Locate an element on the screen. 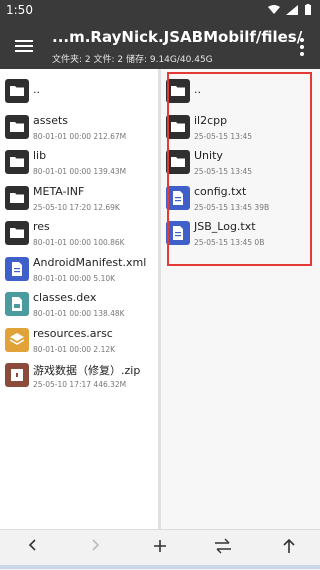 This screenshot has width=320, height=570. bottom-toolbar is located at coordinates (160, 549).